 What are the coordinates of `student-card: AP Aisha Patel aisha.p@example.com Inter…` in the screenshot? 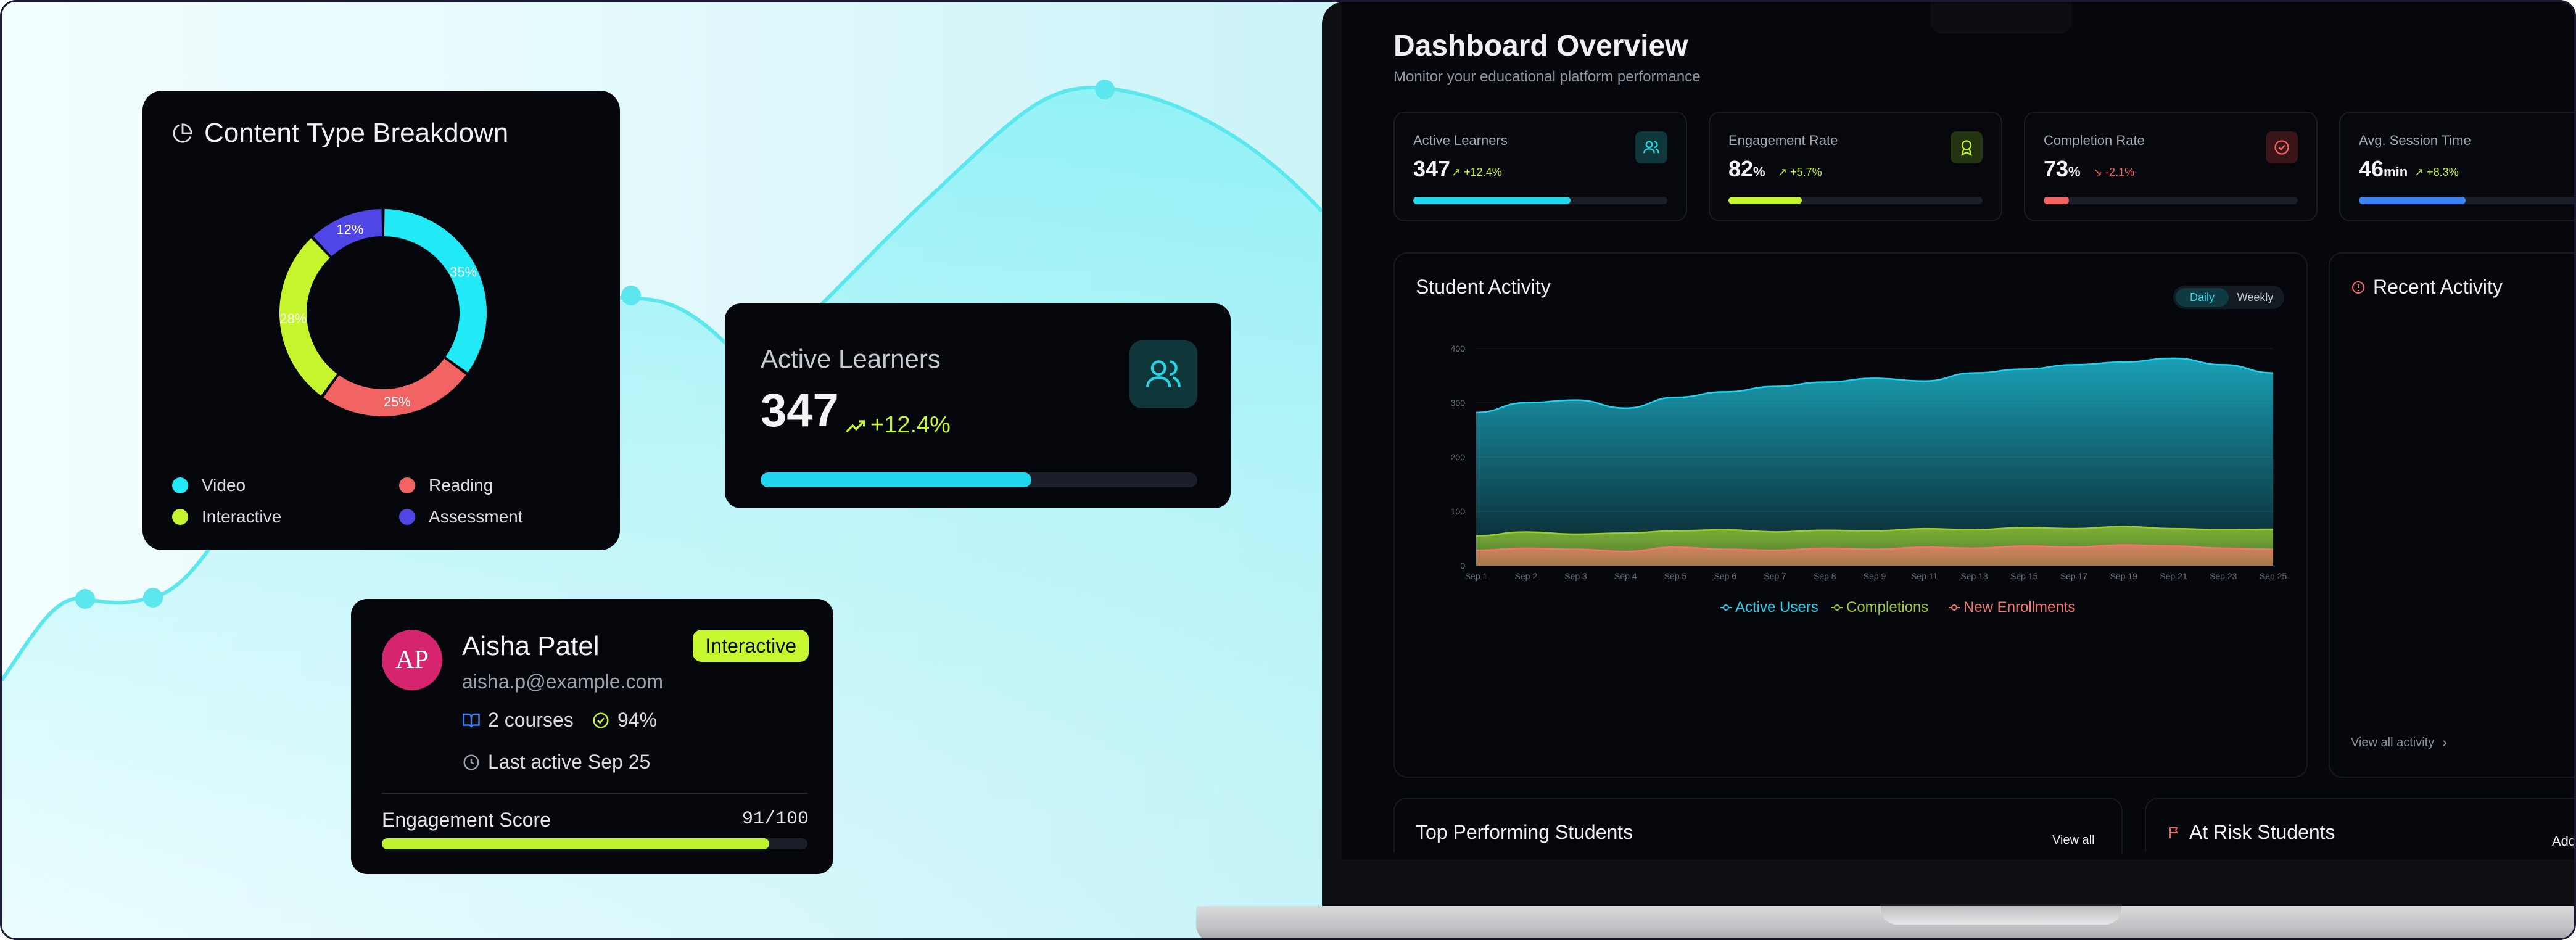 It's located at (592, 736).